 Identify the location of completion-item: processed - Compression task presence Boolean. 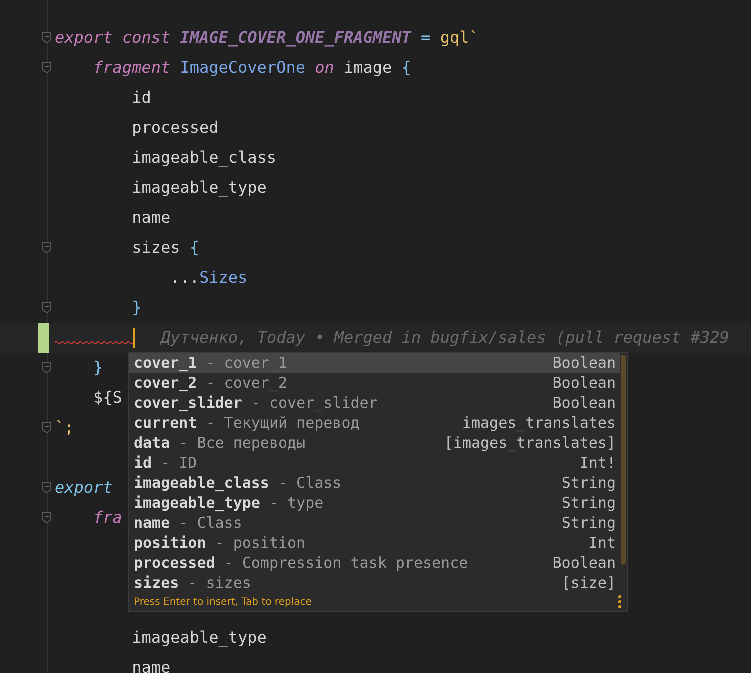
(374, 563).